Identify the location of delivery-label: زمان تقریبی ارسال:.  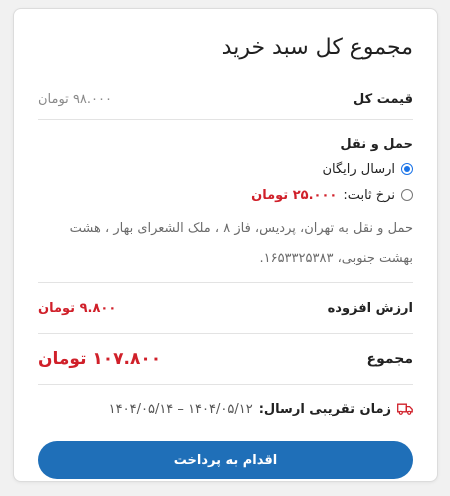
(324, 409).